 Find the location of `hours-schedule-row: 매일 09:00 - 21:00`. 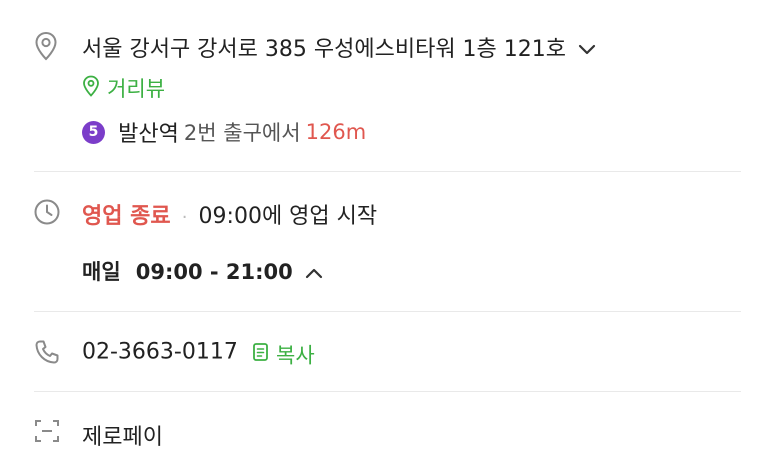

hours-schedule-row: 매일 09:00 - 21:00 is located at coordinates (203, 271).